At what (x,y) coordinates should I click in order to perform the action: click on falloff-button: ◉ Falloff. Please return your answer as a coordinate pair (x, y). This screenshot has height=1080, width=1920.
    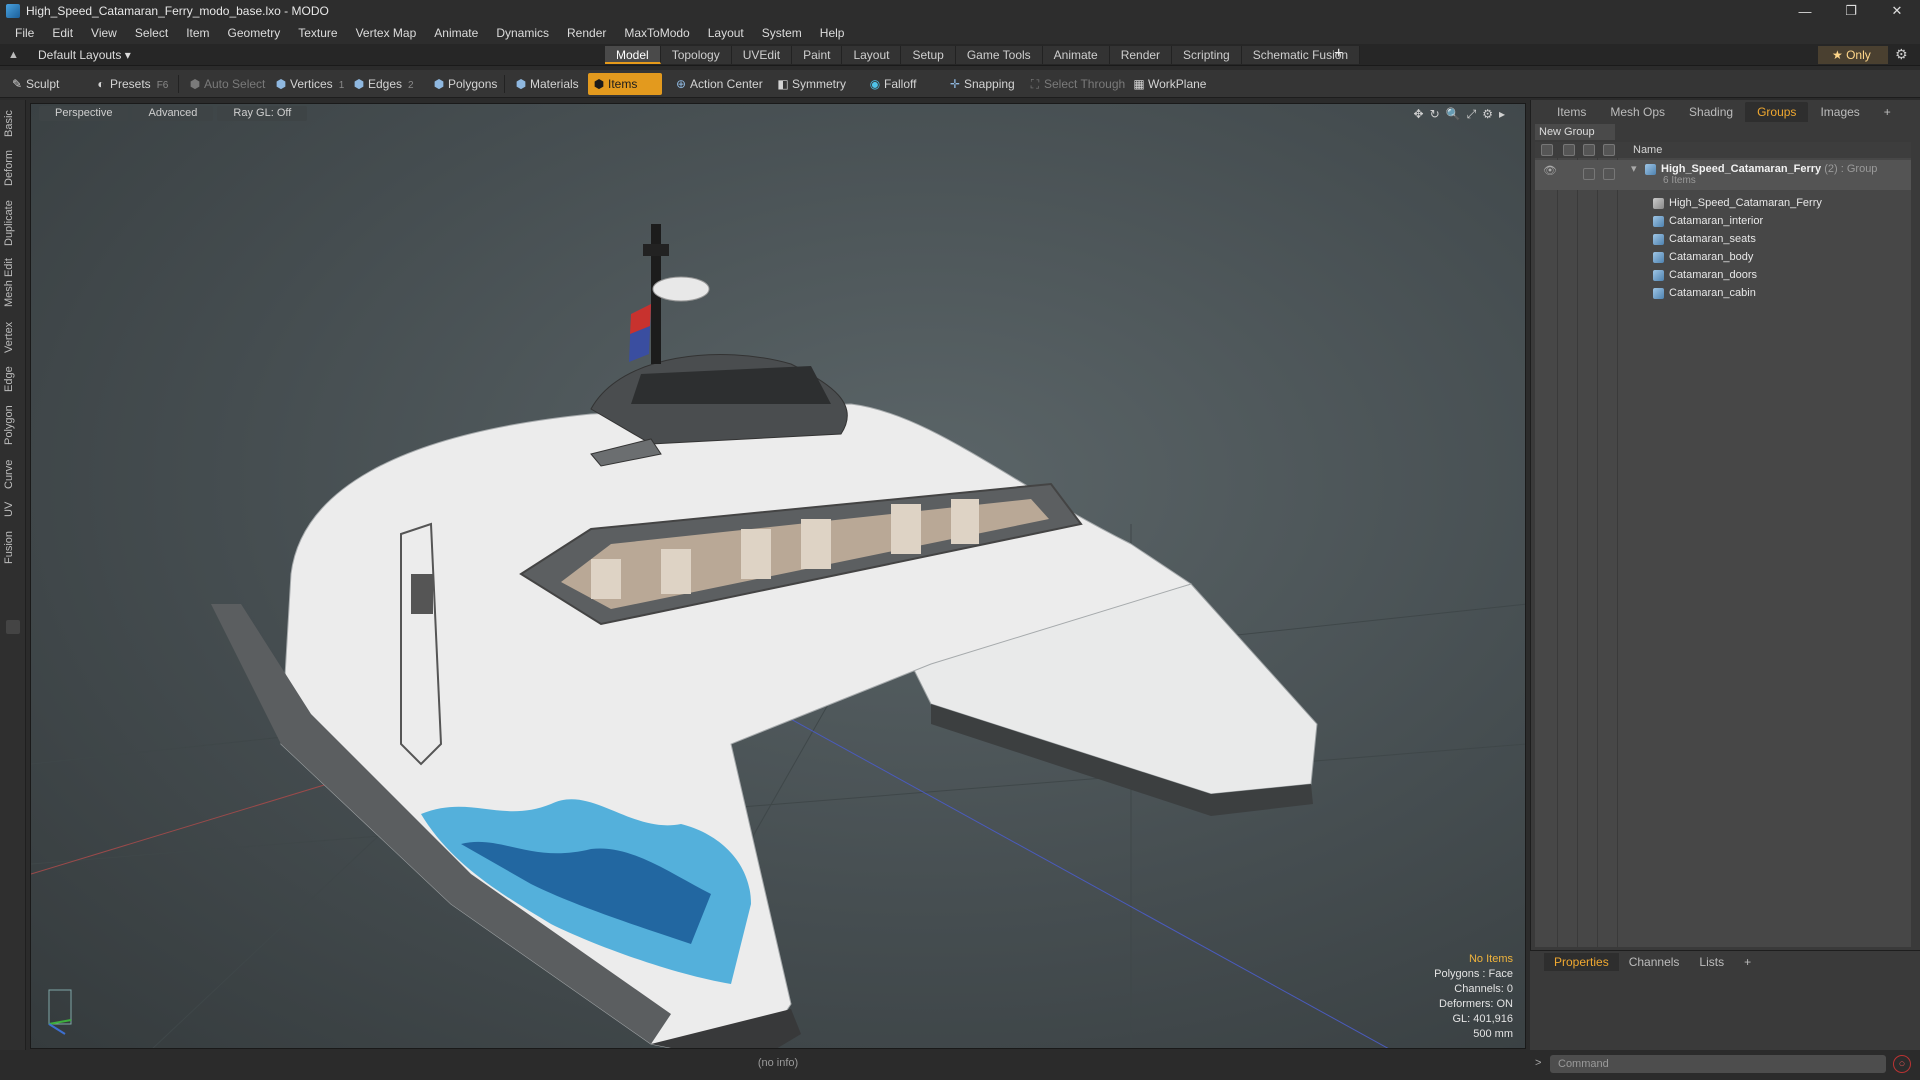
    Looking at the image, I should click on (894, 84).